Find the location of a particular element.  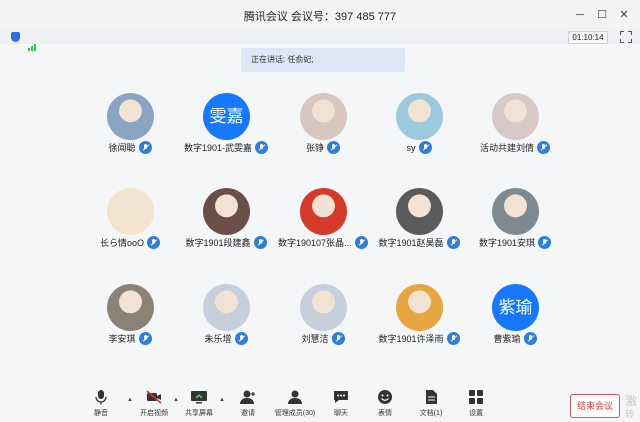

watermark-subtext: 转到 is located at coordinates (630, 414).